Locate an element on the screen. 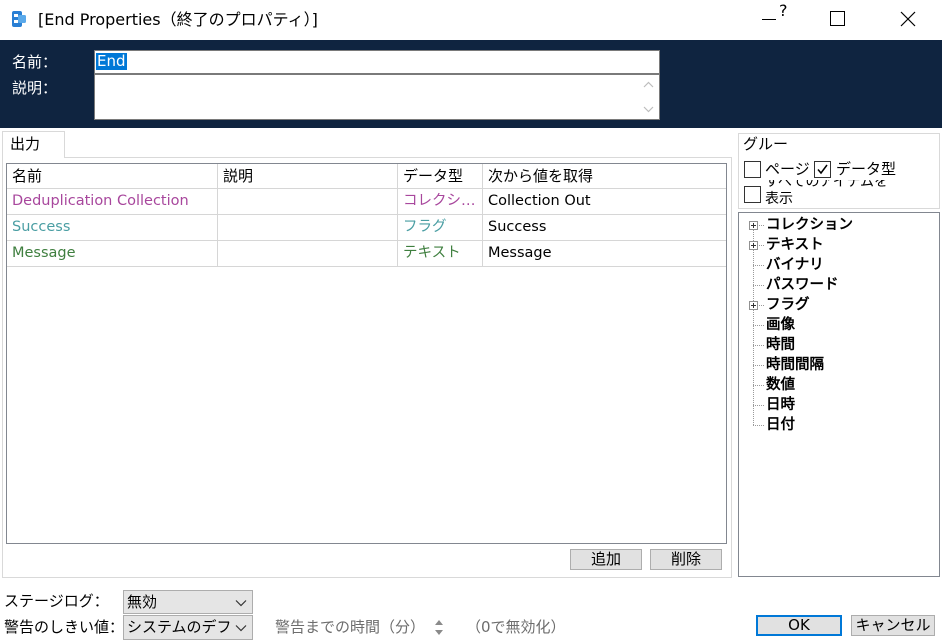 The width and height of the screenshot is (942, 643). tree-item-collection: コレクション is located at coordinates (839, 225).